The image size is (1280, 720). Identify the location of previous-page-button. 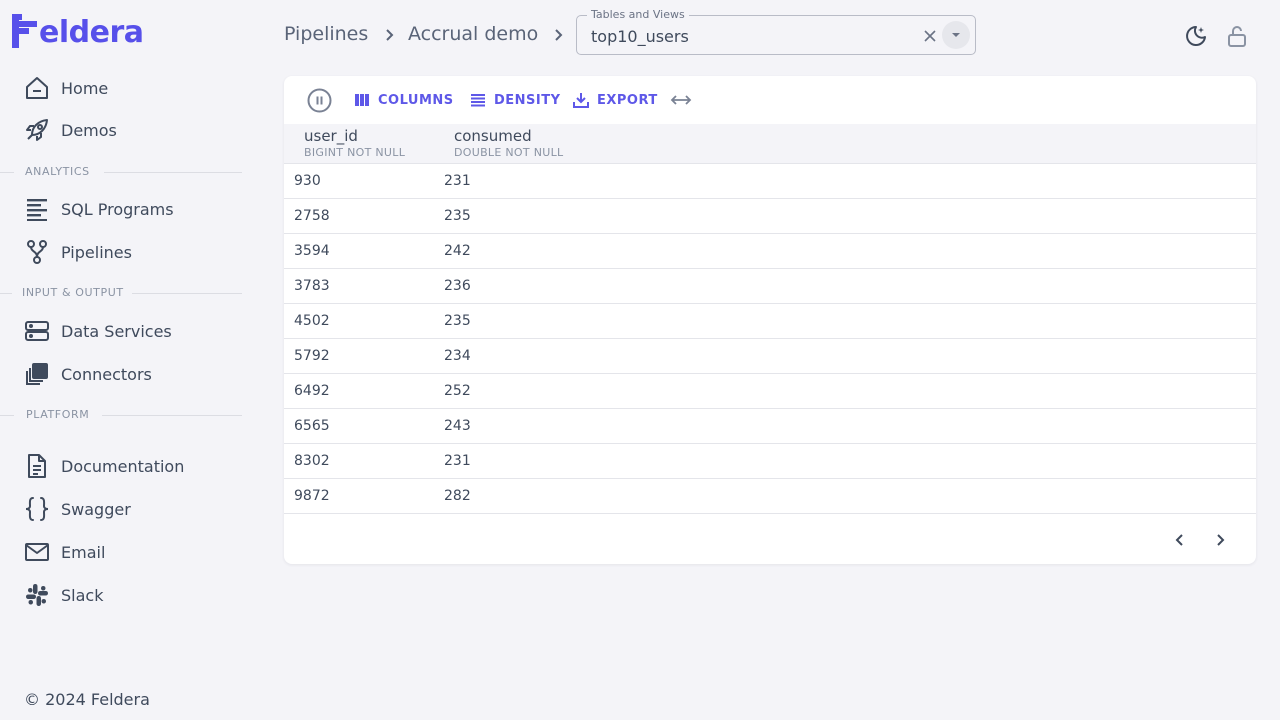
(1180, 540).